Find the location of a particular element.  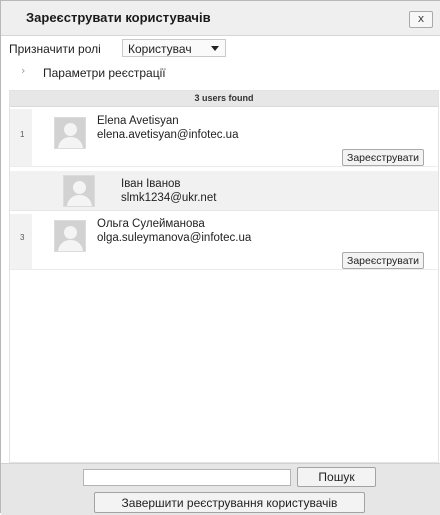

user-name: Іван Іванов is located at coordinates (151, 184).